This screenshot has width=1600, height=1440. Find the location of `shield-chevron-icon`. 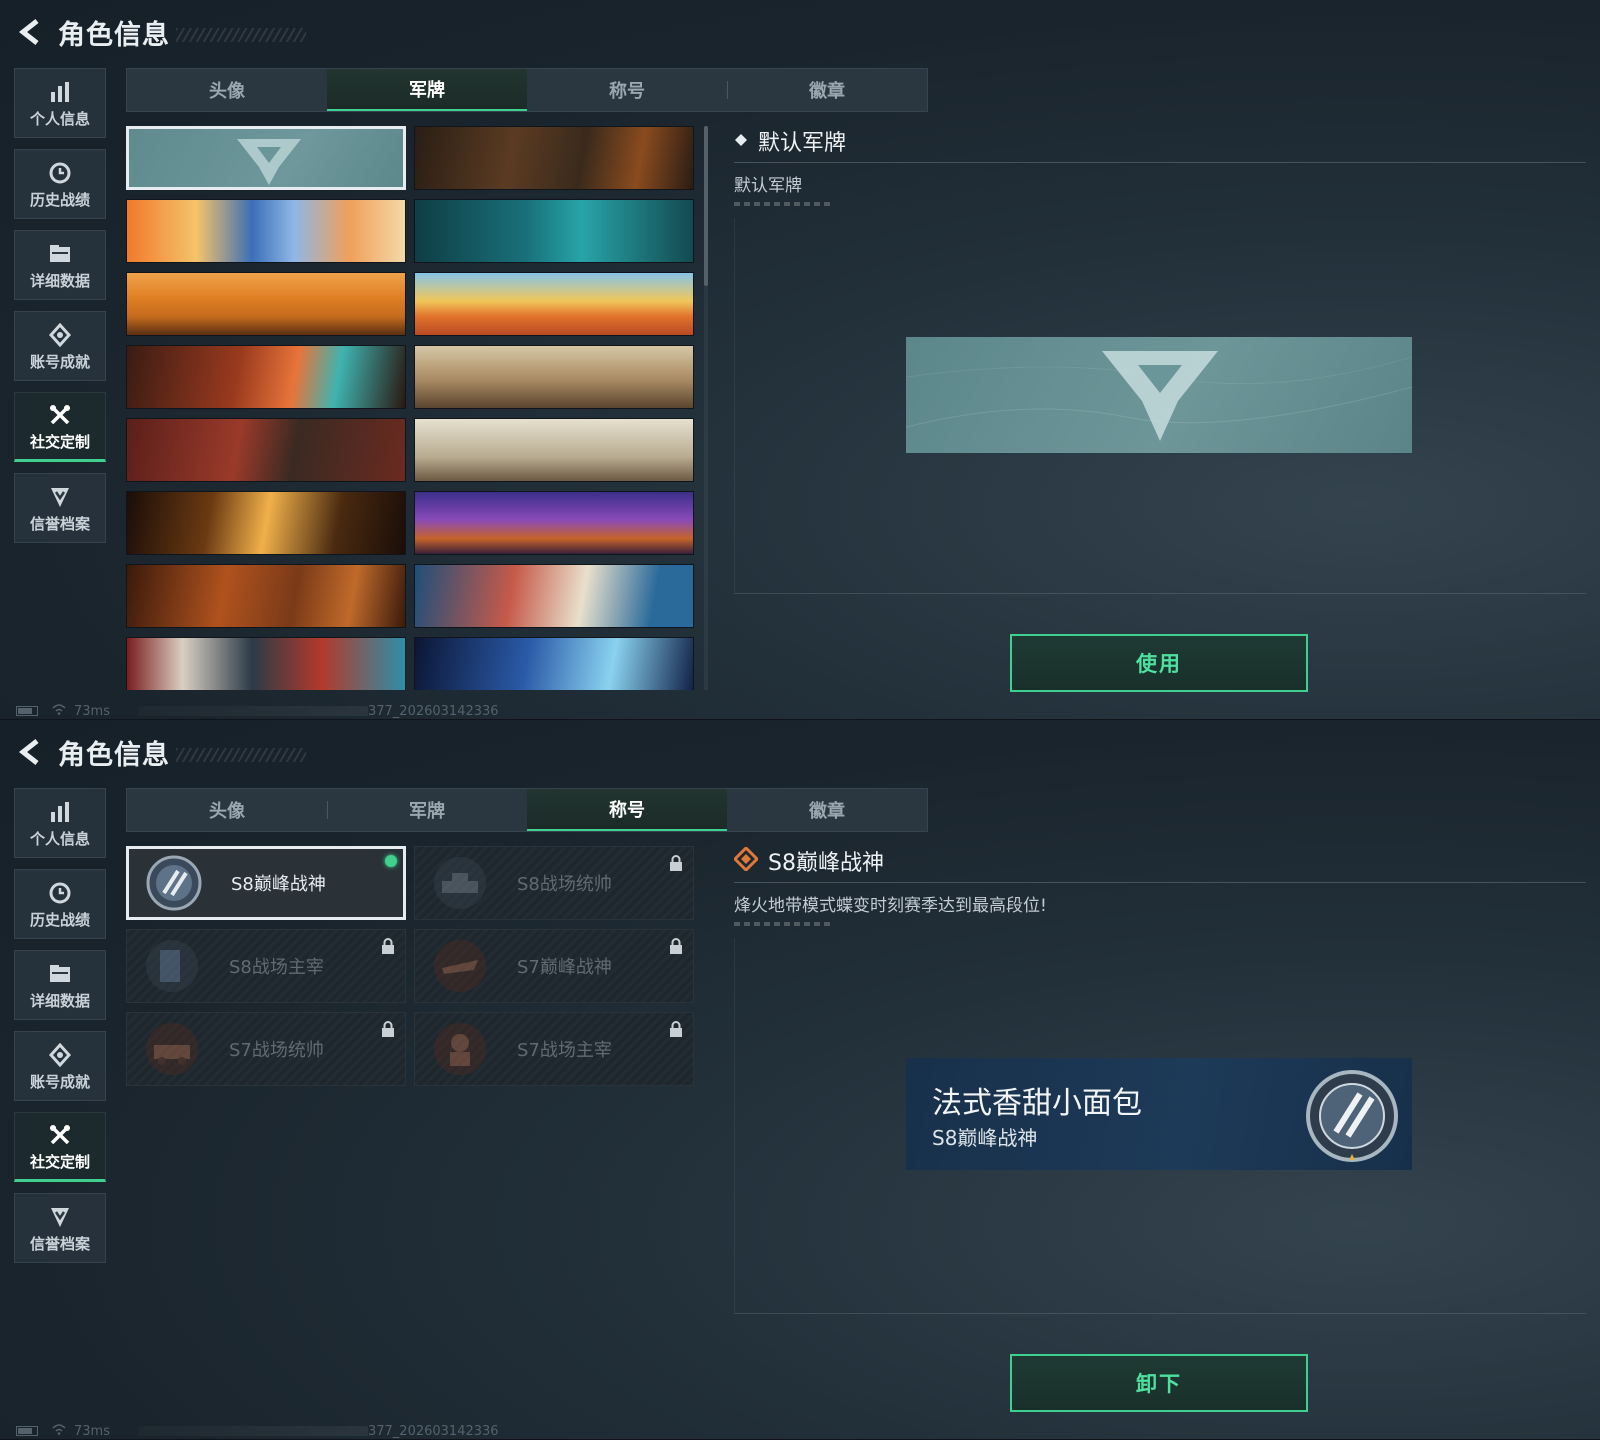

shield-chevron-icon is located at coordinates (60, 1217).